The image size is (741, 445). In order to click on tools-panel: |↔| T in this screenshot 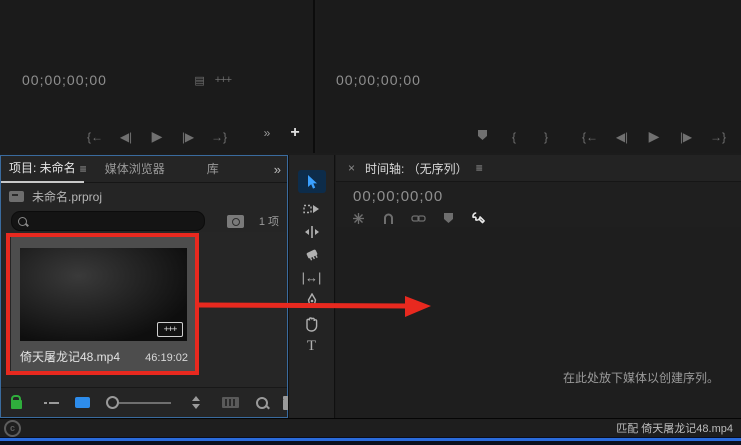, I will do `click(311, 286)`.